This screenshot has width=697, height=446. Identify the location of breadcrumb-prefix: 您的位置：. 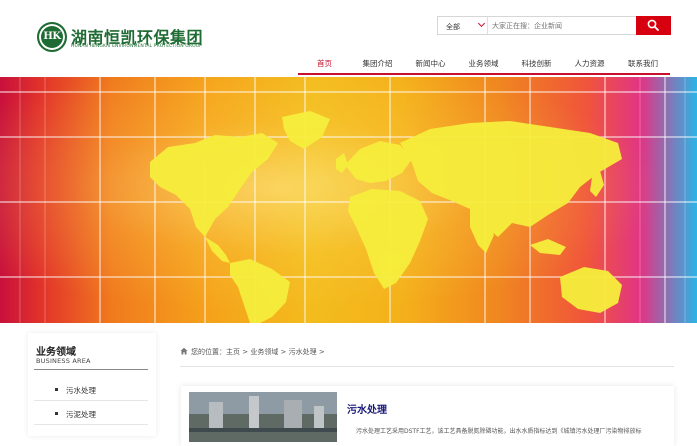
(208, 352).